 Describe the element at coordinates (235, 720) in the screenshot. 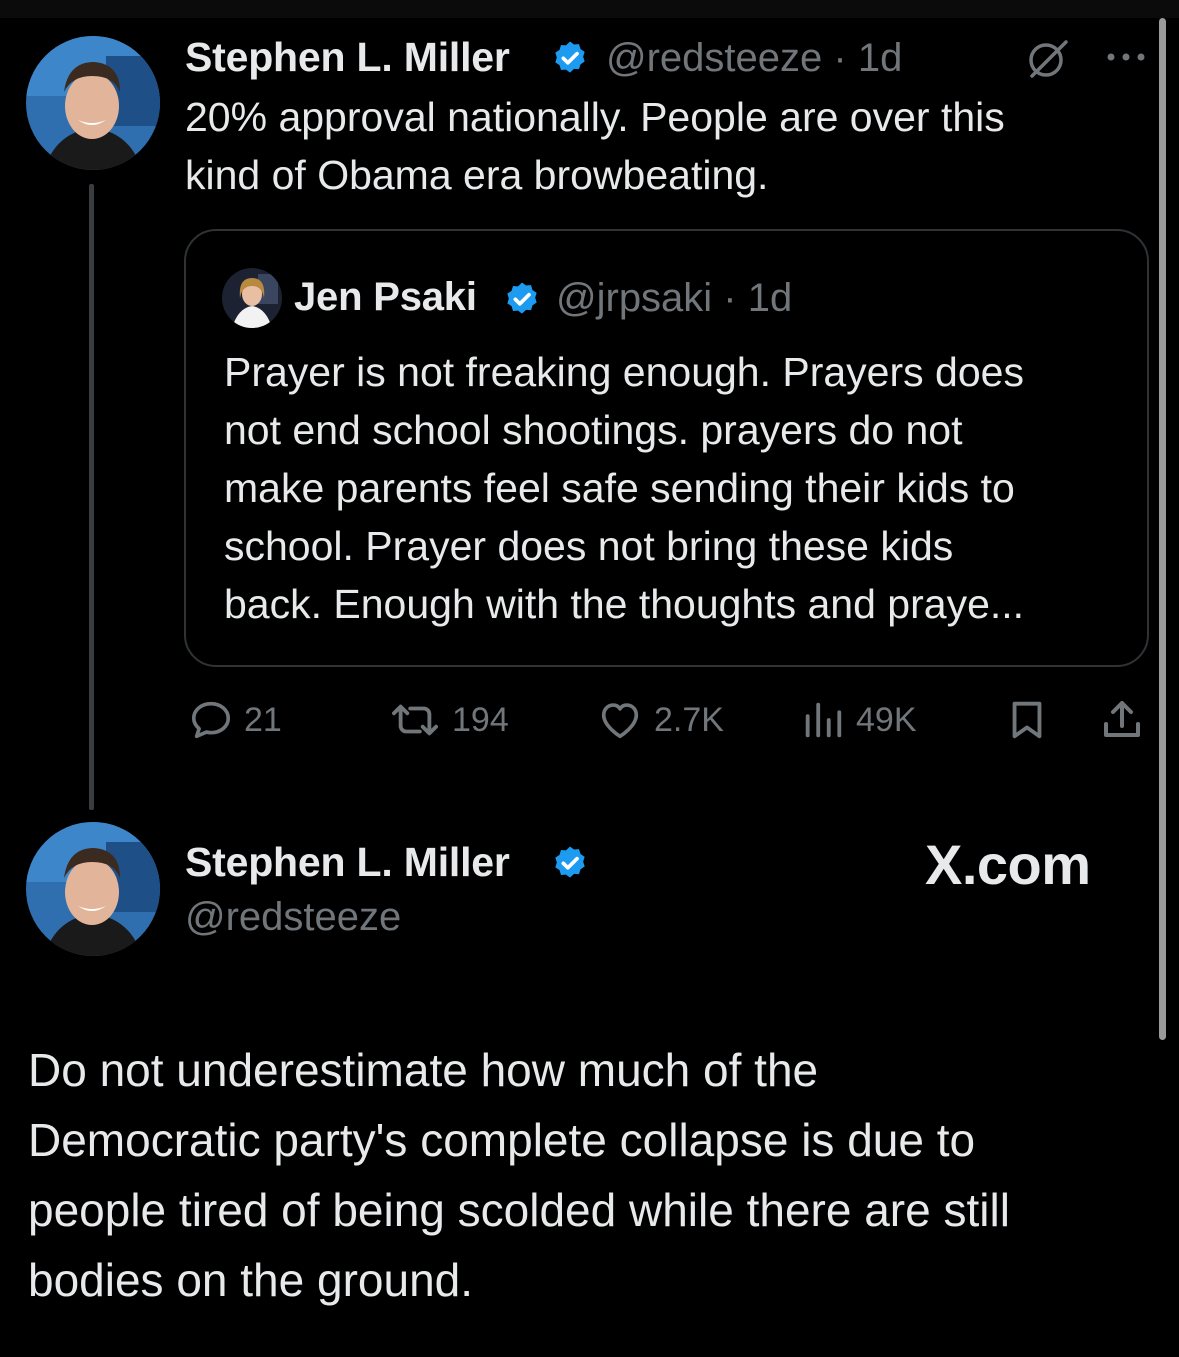

I see `reply-button: 21` at that location.